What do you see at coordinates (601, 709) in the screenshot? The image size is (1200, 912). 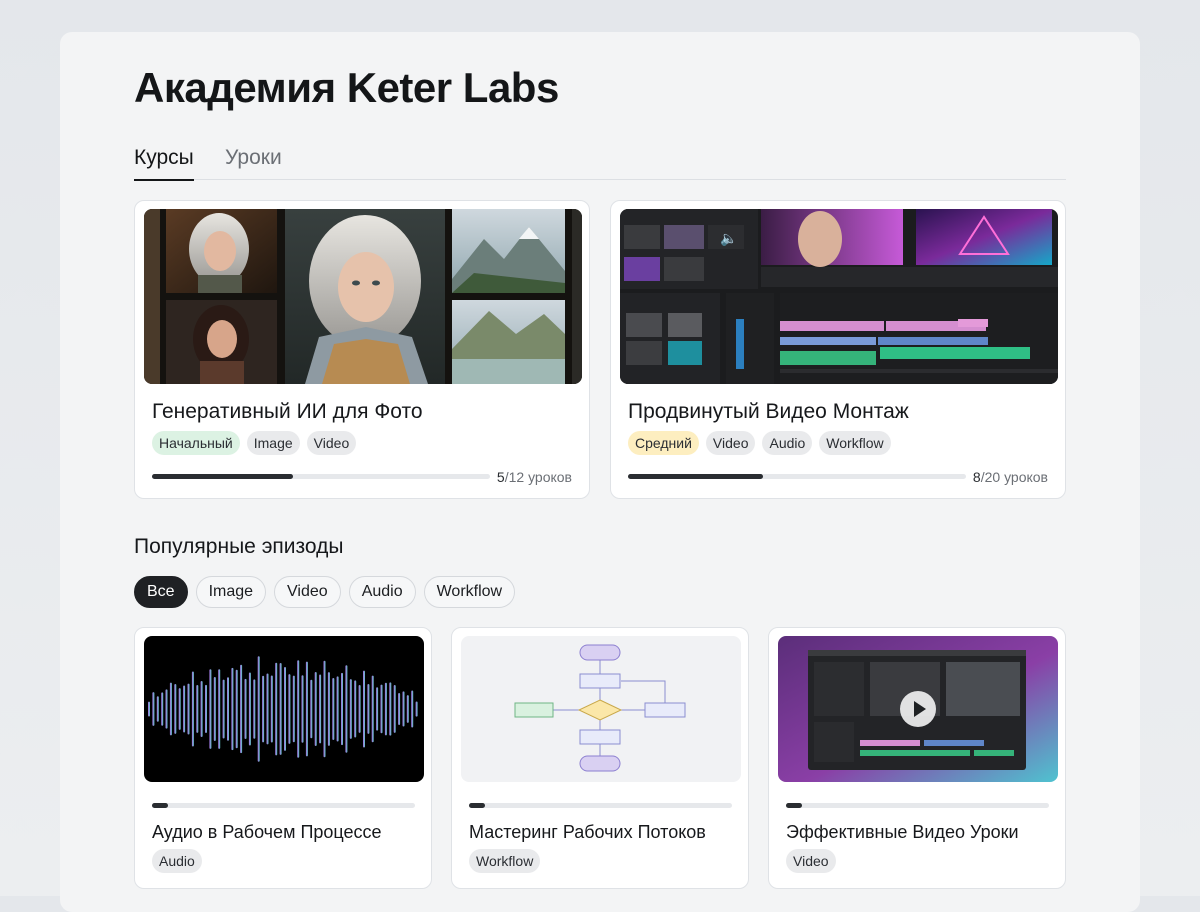 I see `episode-thumbnail-flowchart` at bounding box center [601, 709].